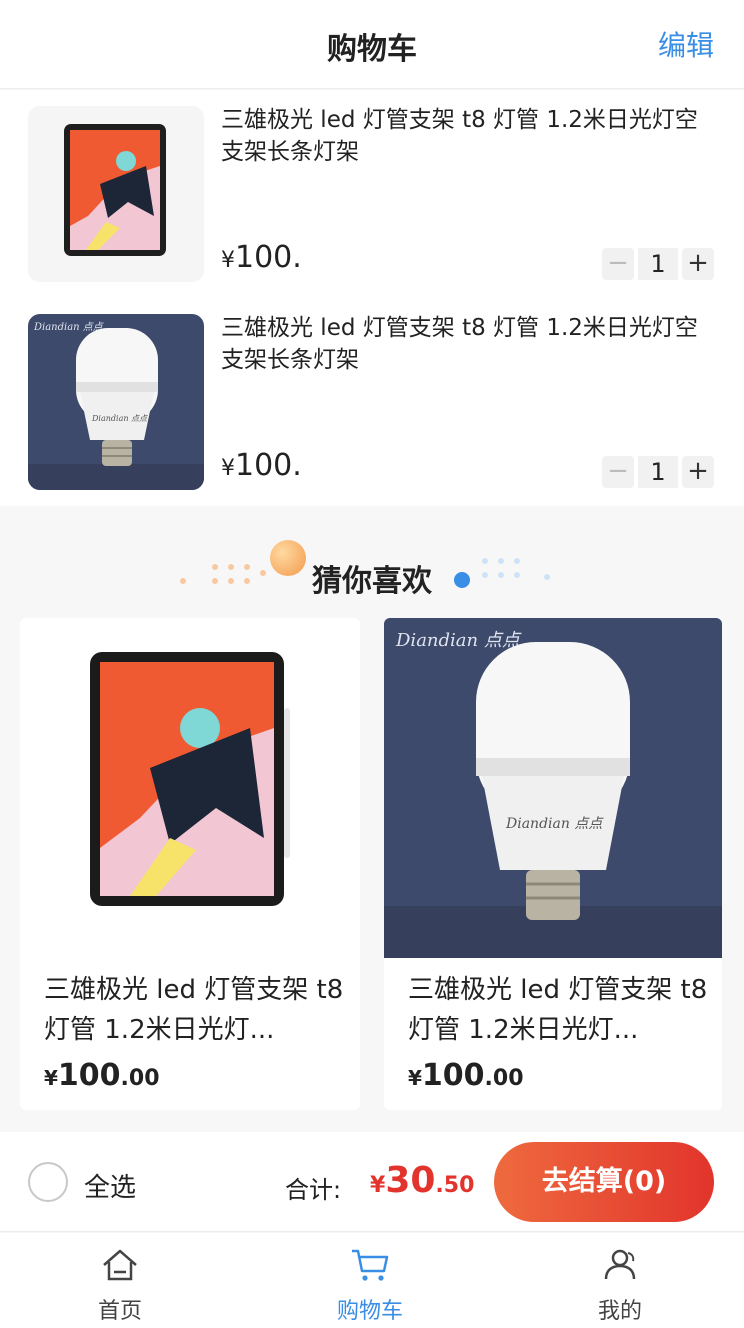 This screenshot has width=744, height=1328. I want to click on checkout-bar: 全选 合计: ¥30.50 去结算(0), so click(372, 1182).